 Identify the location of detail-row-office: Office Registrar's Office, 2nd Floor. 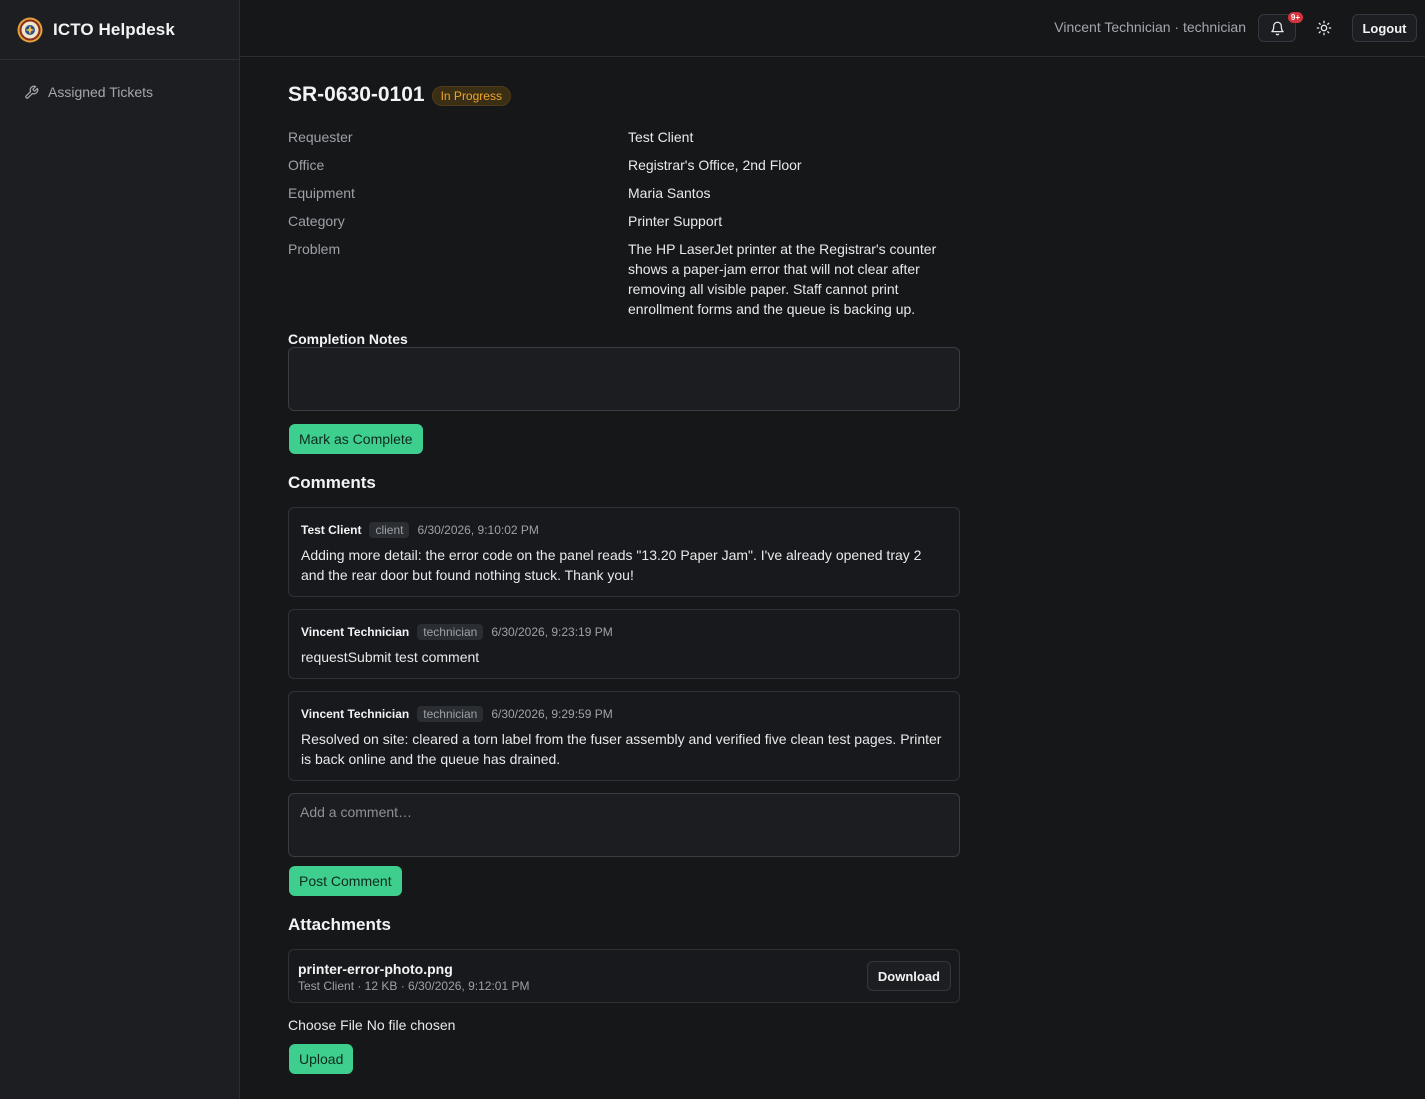
(624, 165).